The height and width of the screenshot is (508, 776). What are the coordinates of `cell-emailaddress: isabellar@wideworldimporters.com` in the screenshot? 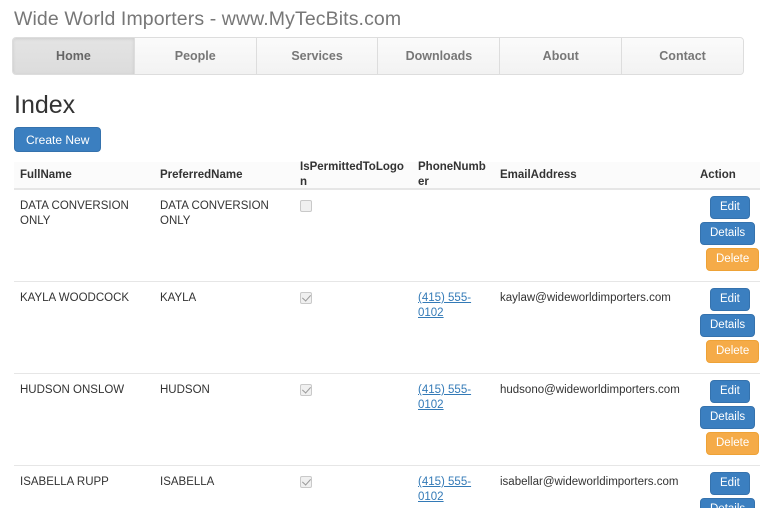 It's located at (589, 482).